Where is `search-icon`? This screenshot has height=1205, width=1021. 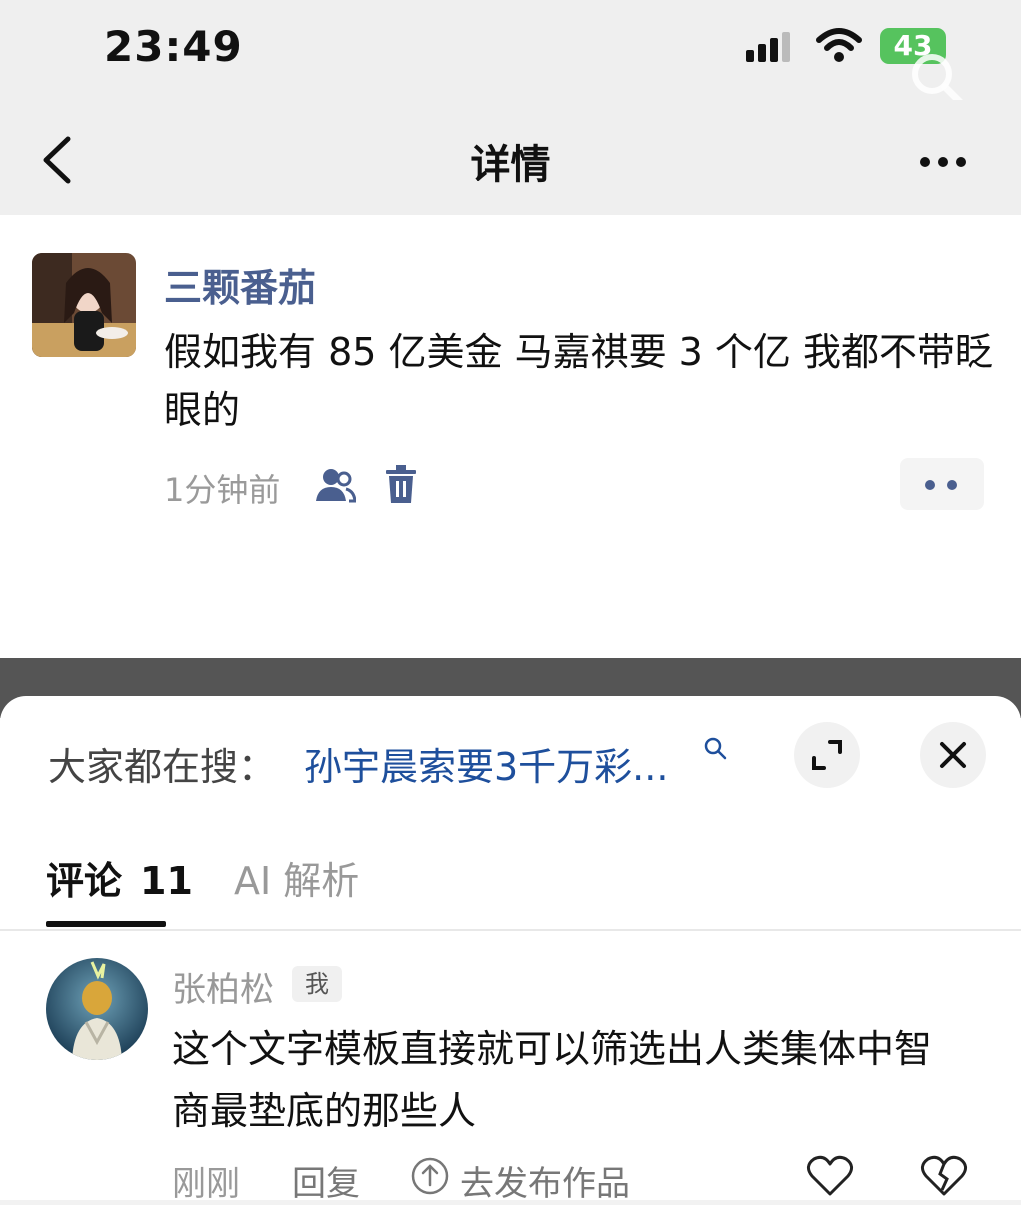
search-icon is located at coordinates (715, 748).